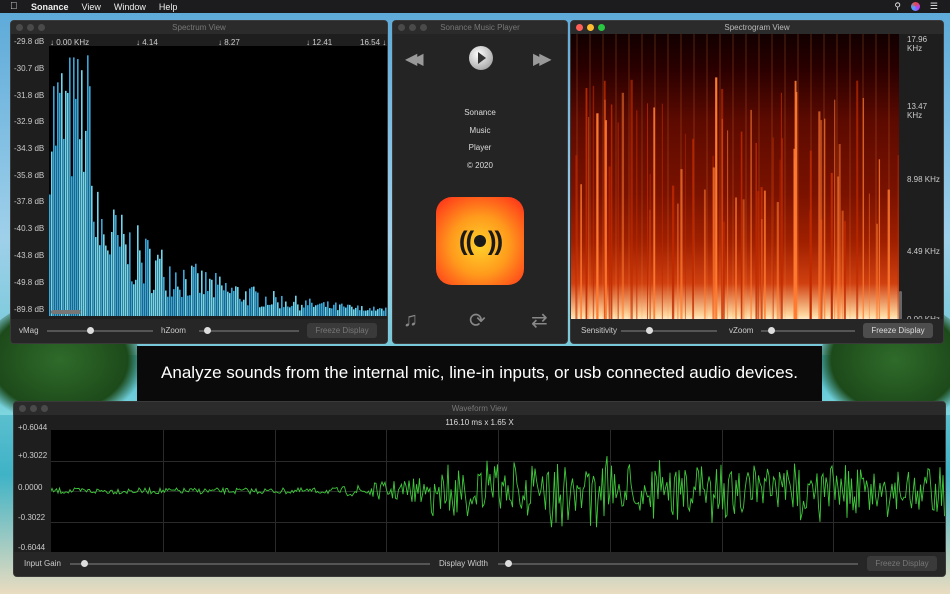 Image resolution: width=950 pixels, height=594 pixels. Describe the element at coordinates (342, 330) in the screenshot. I see `spectrum-freeze-button: Freeze Display` at that location.